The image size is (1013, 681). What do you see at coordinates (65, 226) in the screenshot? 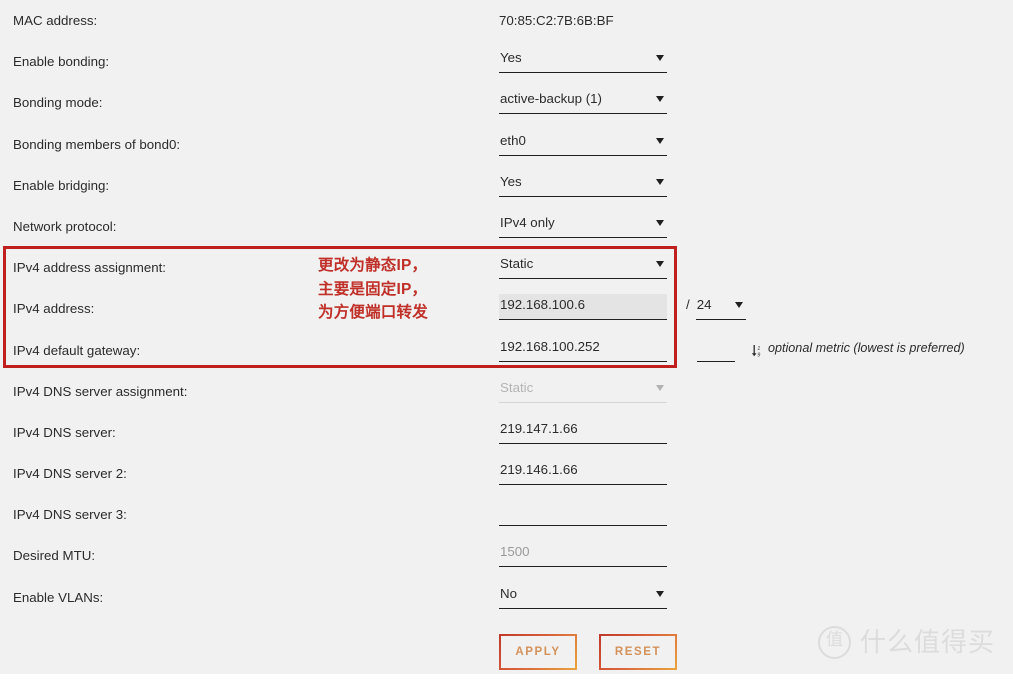
I see `label-network-protocol: Network protocol:` at bounding box center [65, 226].